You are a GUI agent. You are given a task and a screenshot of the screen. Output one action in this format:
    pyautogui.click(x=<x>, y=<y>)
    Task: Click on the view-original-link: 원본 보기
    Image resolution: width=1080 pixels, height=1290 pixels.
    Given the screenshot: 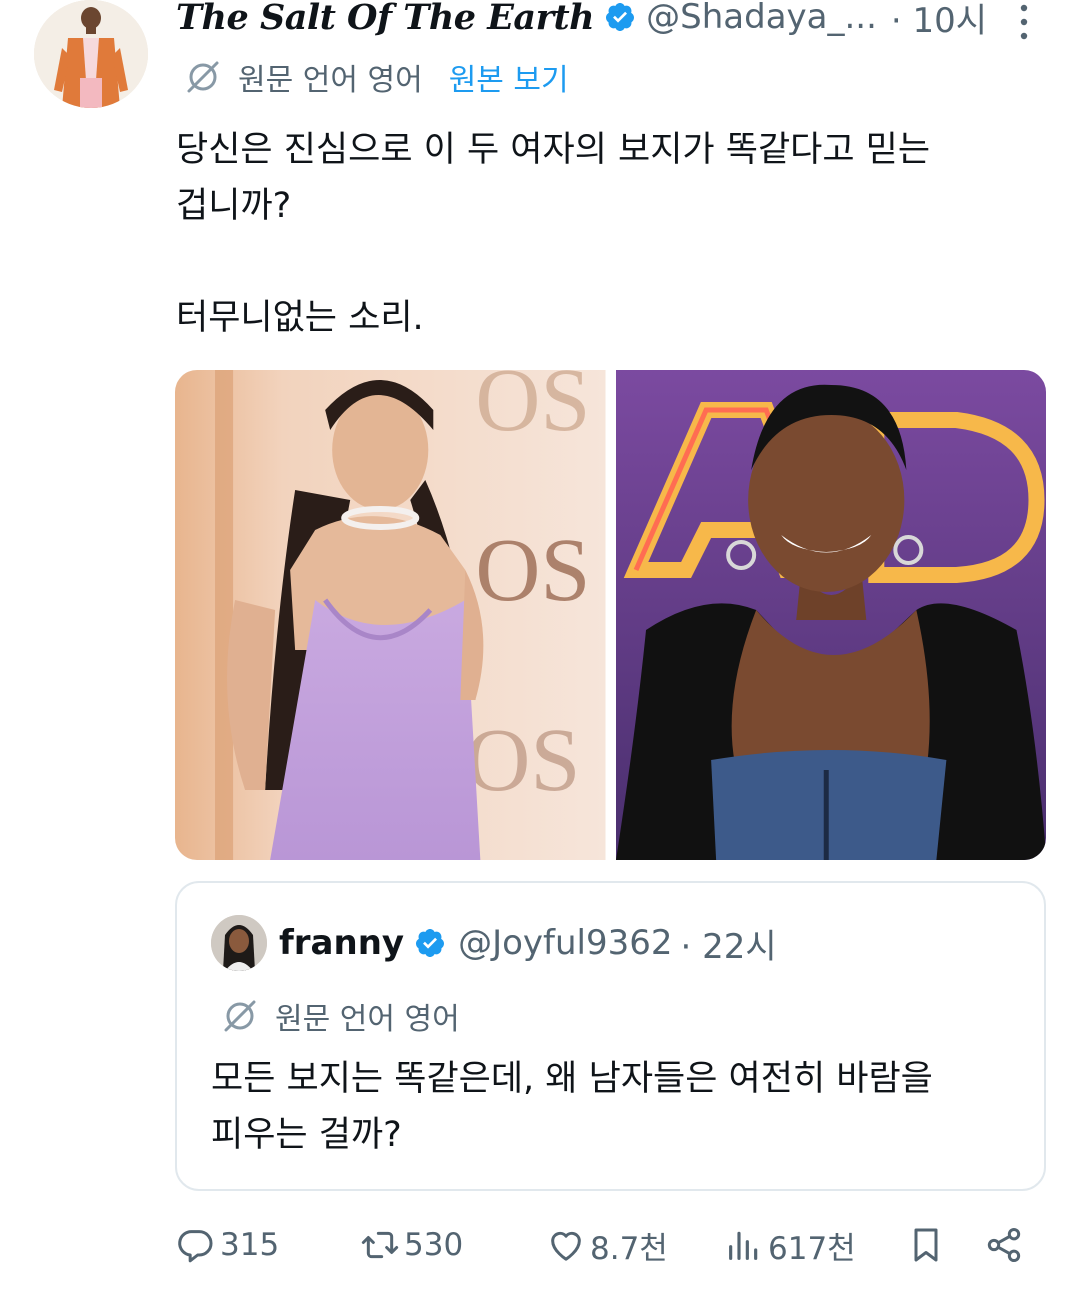 What is the action you would take?
    pyautogui.click(x=509, y=77)
    